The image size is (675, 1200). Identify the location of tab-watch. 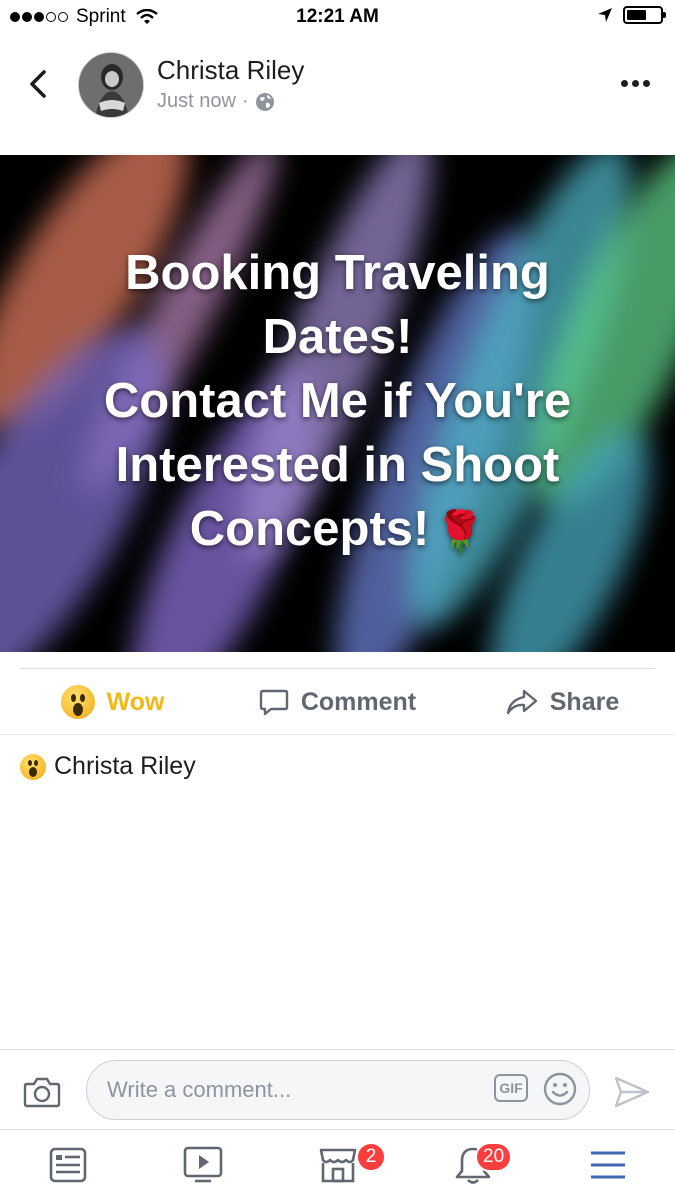
(202, 1165).